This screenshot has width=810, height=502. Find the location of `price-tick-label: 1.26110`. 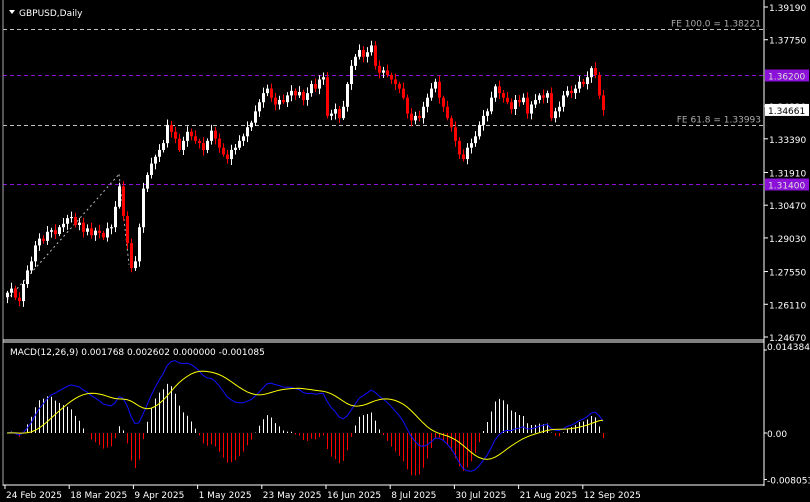

price-tick-label: 1.26110 is located at coordinates (787, 306).